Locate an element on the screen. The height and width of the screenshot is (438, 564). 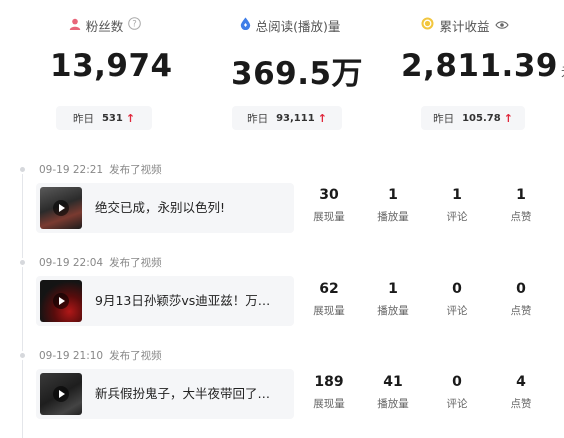
earnings-label: 累计收益 is located at coordinates (464, 26).